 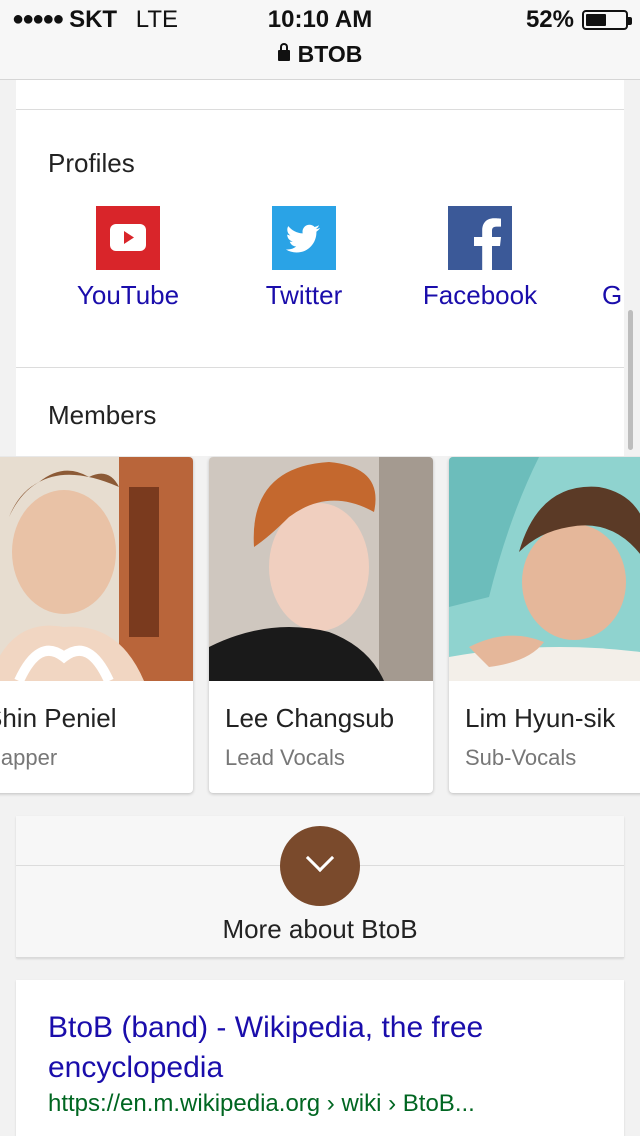 What do you see at coordinates (320, 40) in the screenshot?
I see `status-bar: ●●●●● SKT LTE 10:10 AM 52% BTOB` at bounding box center [320, 40].